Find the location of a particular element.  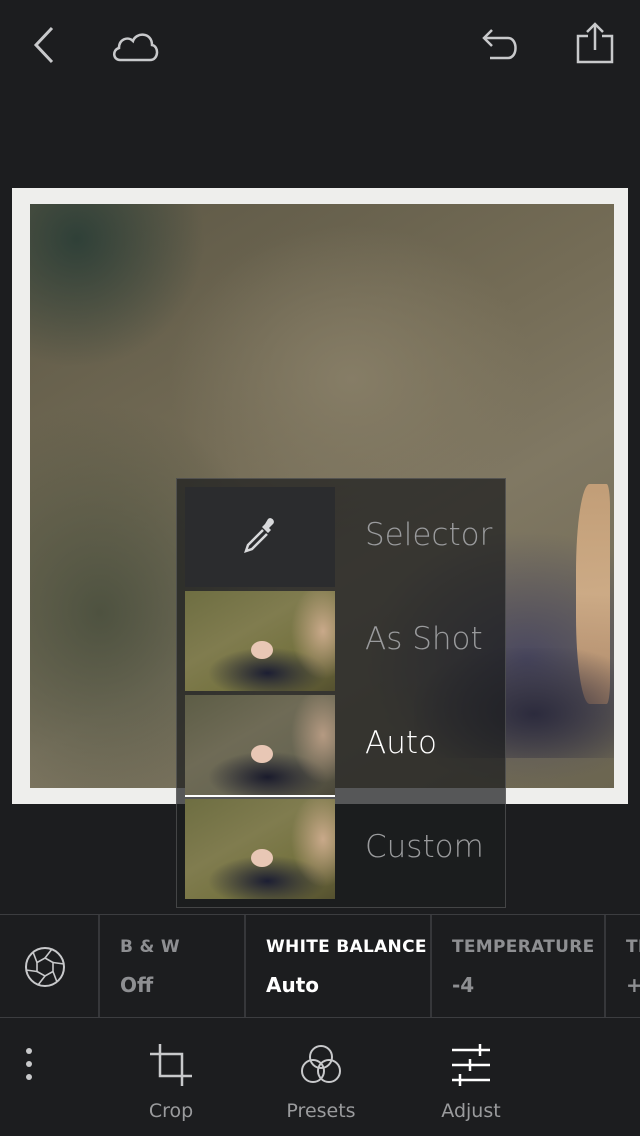

cloud-sync-button is located at coordinates (135, 46).